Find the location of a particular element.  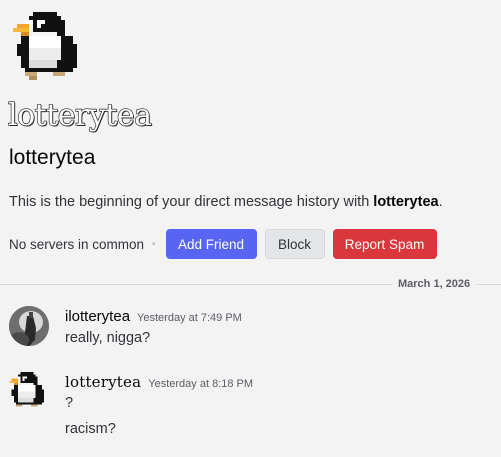

message-text: racism? is located at coordinates (90, 429).